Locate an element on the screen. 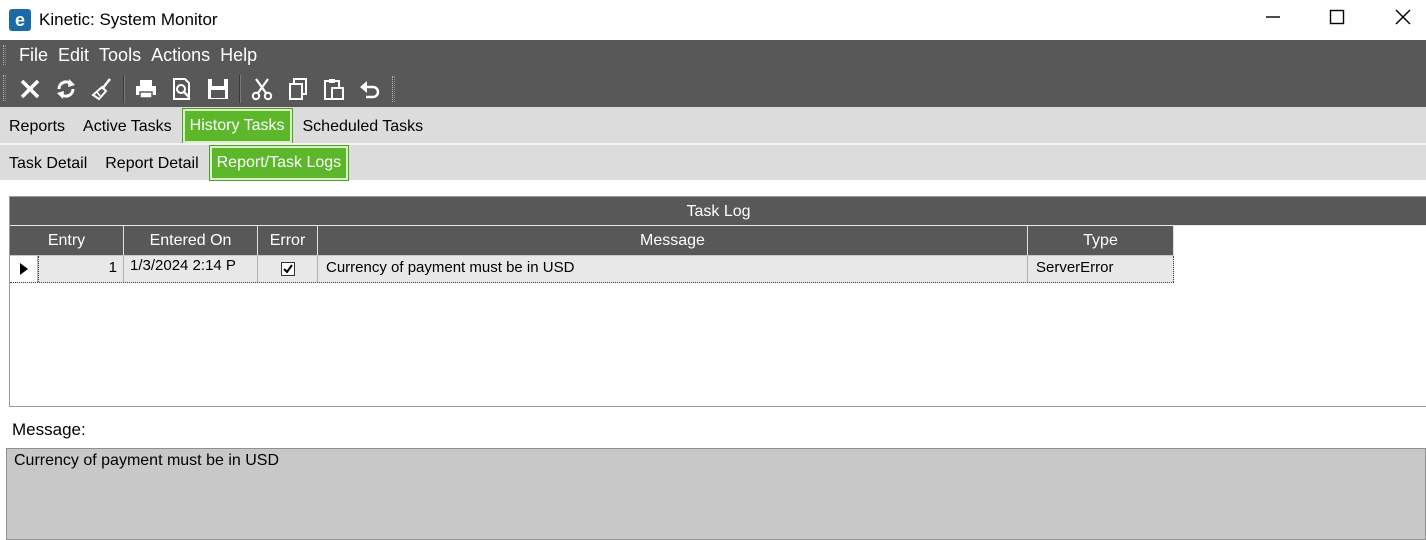 This screenshot has width=1426, height=540. tab-report-detail: Report Detail is located at coordinates (151, 164).